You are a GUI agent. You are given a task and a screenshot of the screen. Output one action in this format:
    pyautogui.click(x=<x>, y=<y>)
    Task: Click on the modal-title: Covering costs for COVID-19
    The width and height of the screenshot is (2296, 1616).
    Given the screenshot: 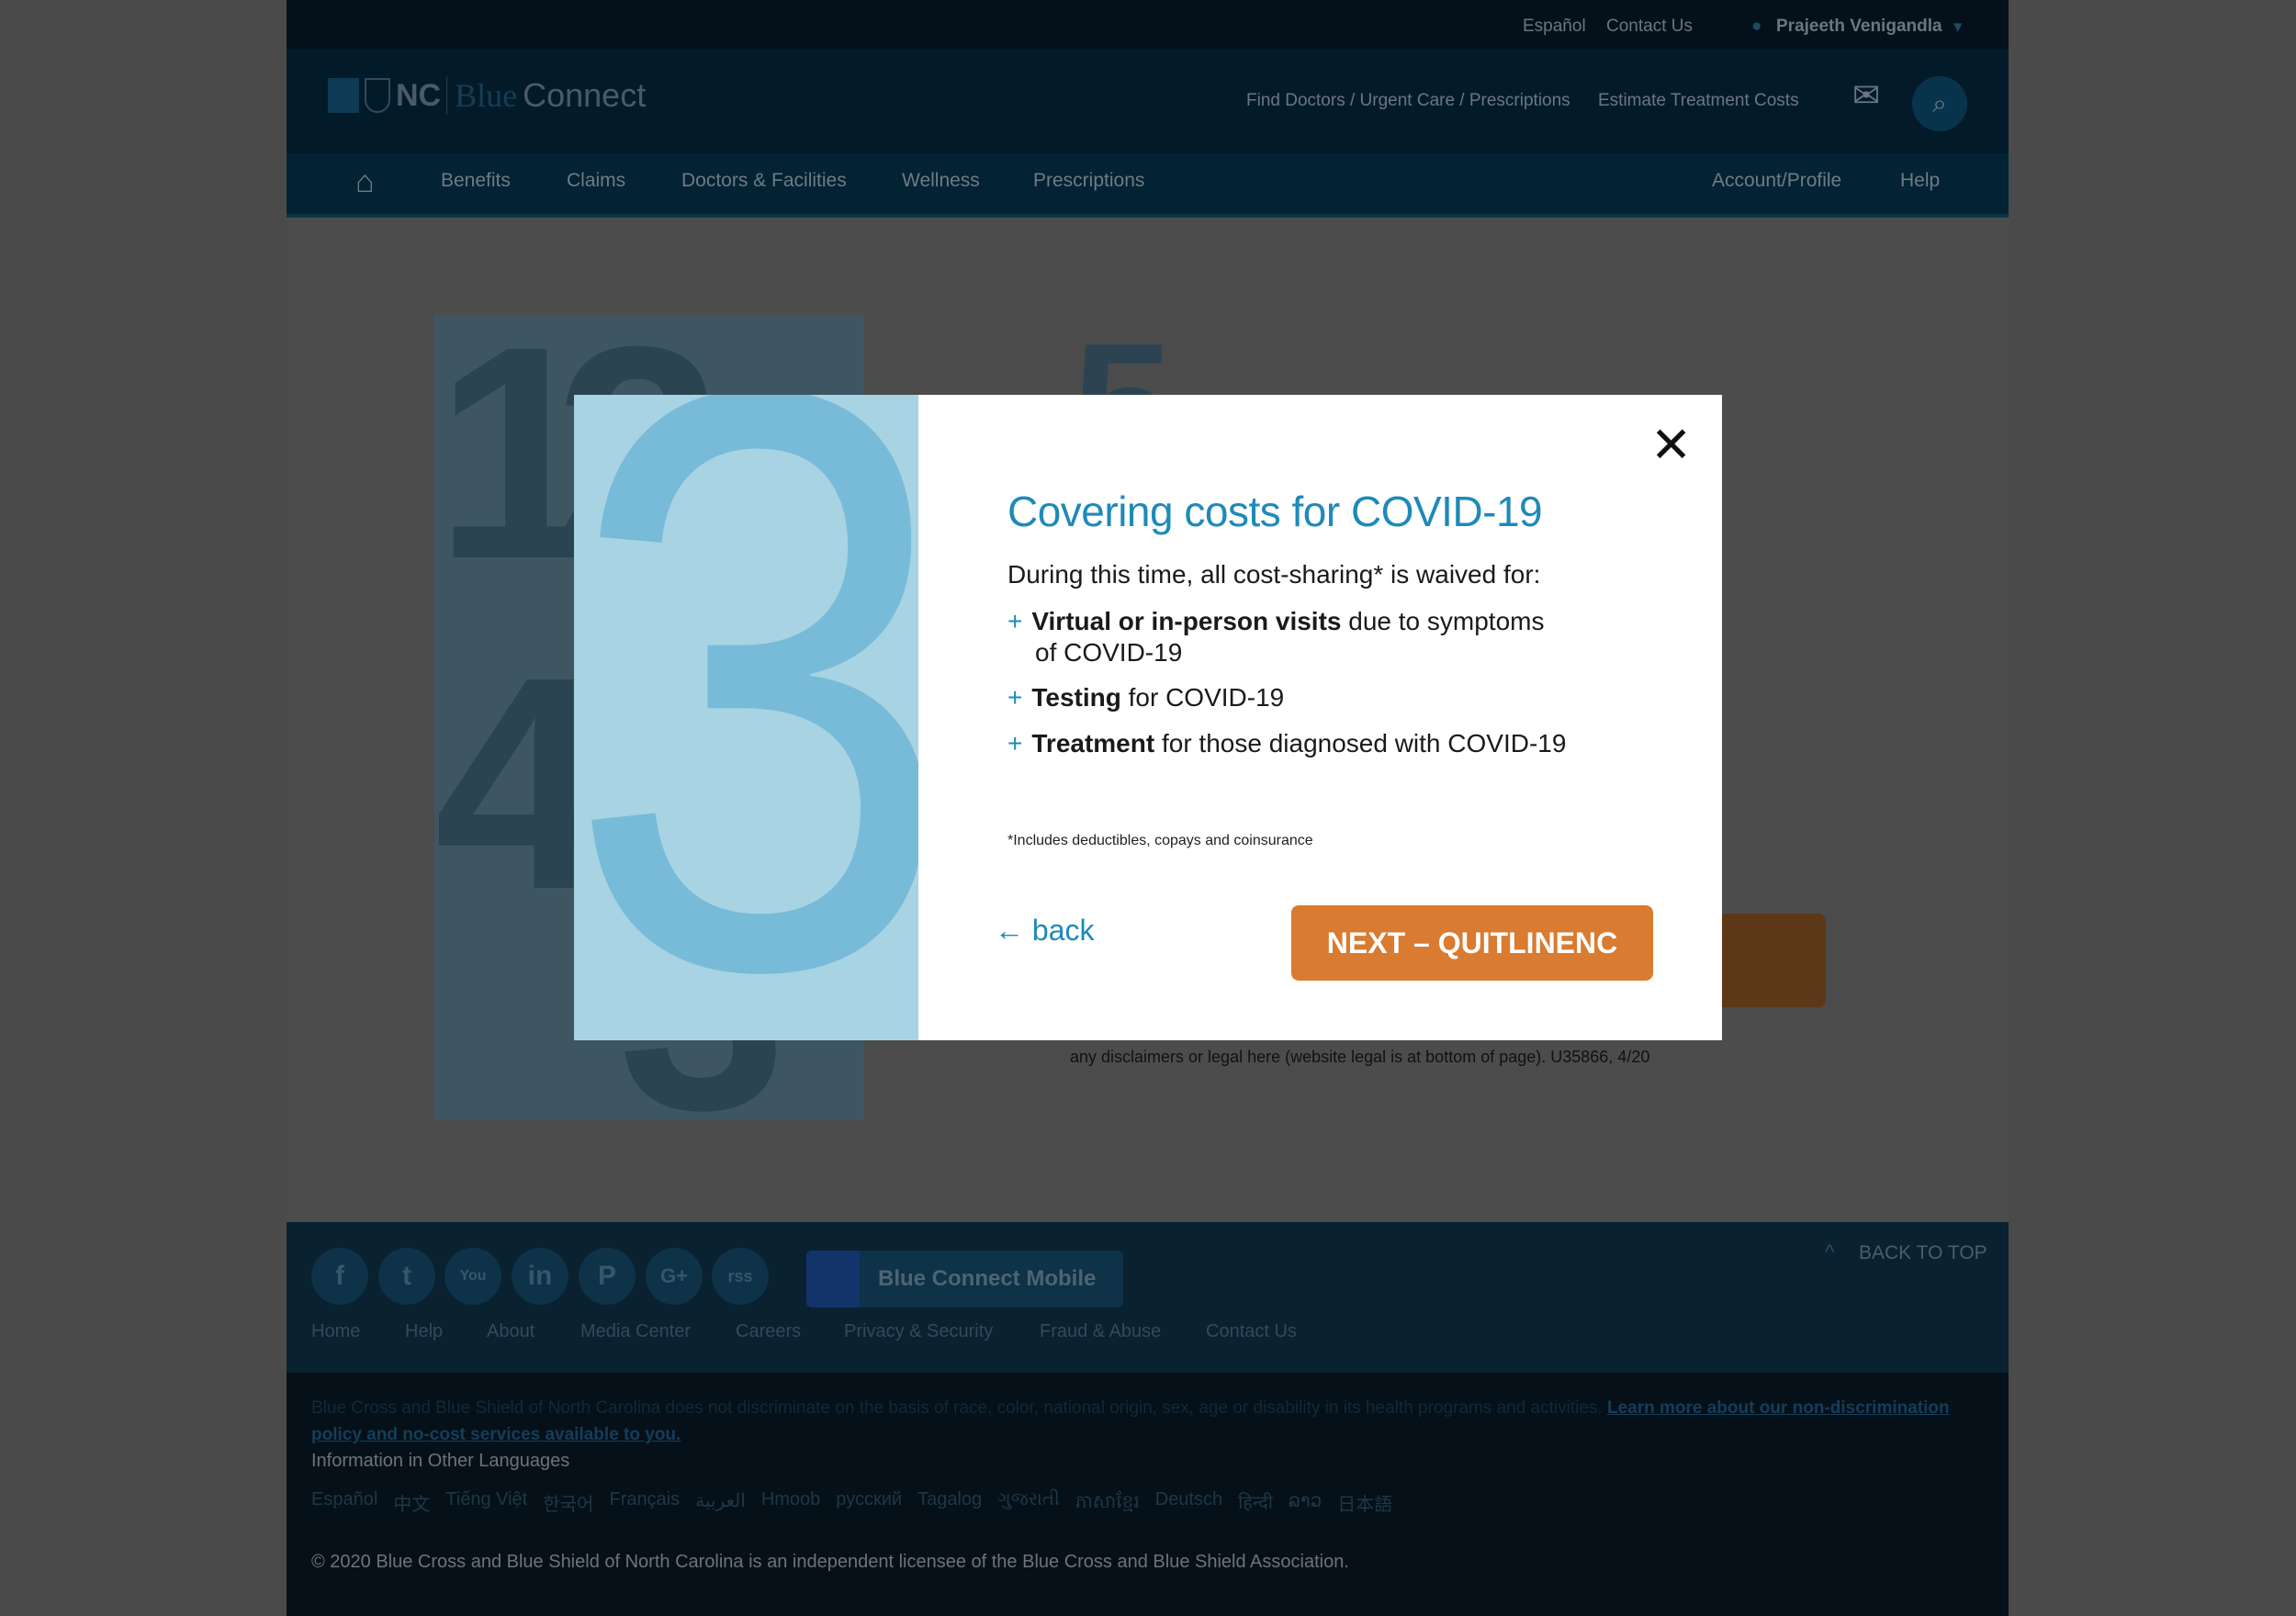 What is the action you would take?
    pyautogui.click(x=1275, y=512)
    